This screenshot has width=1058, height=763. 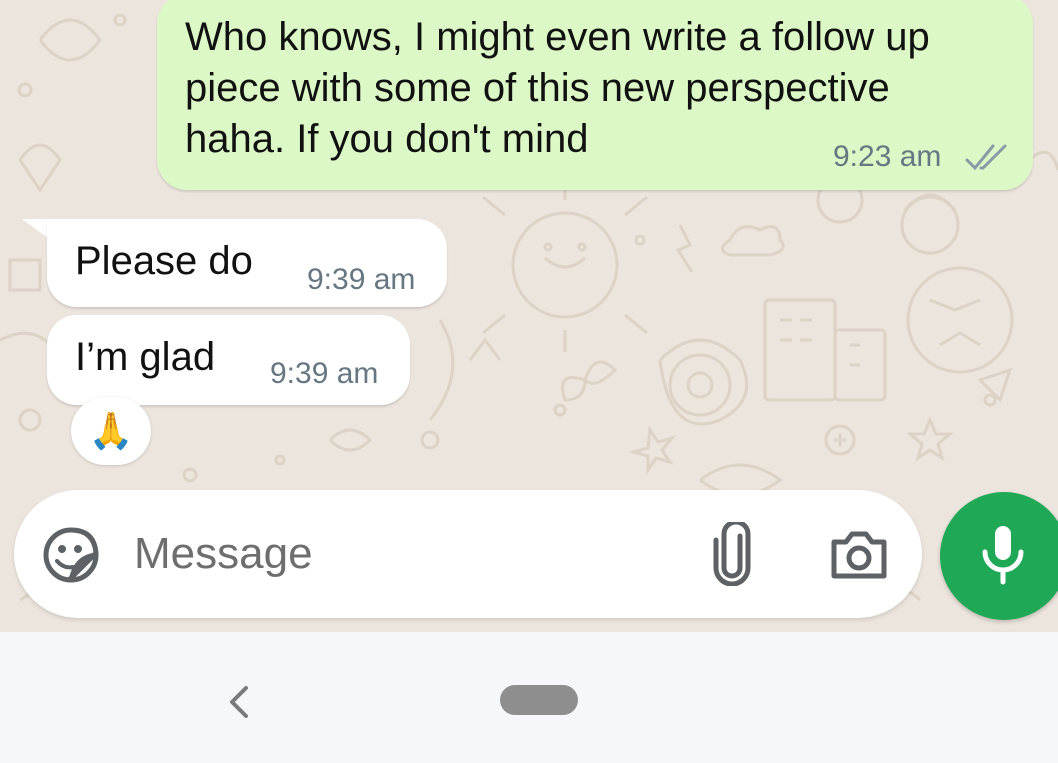 What do you see at coordinates (539, 700) in the screenshot?
I see `home-pill-icon` at bounding box center [539, 700].